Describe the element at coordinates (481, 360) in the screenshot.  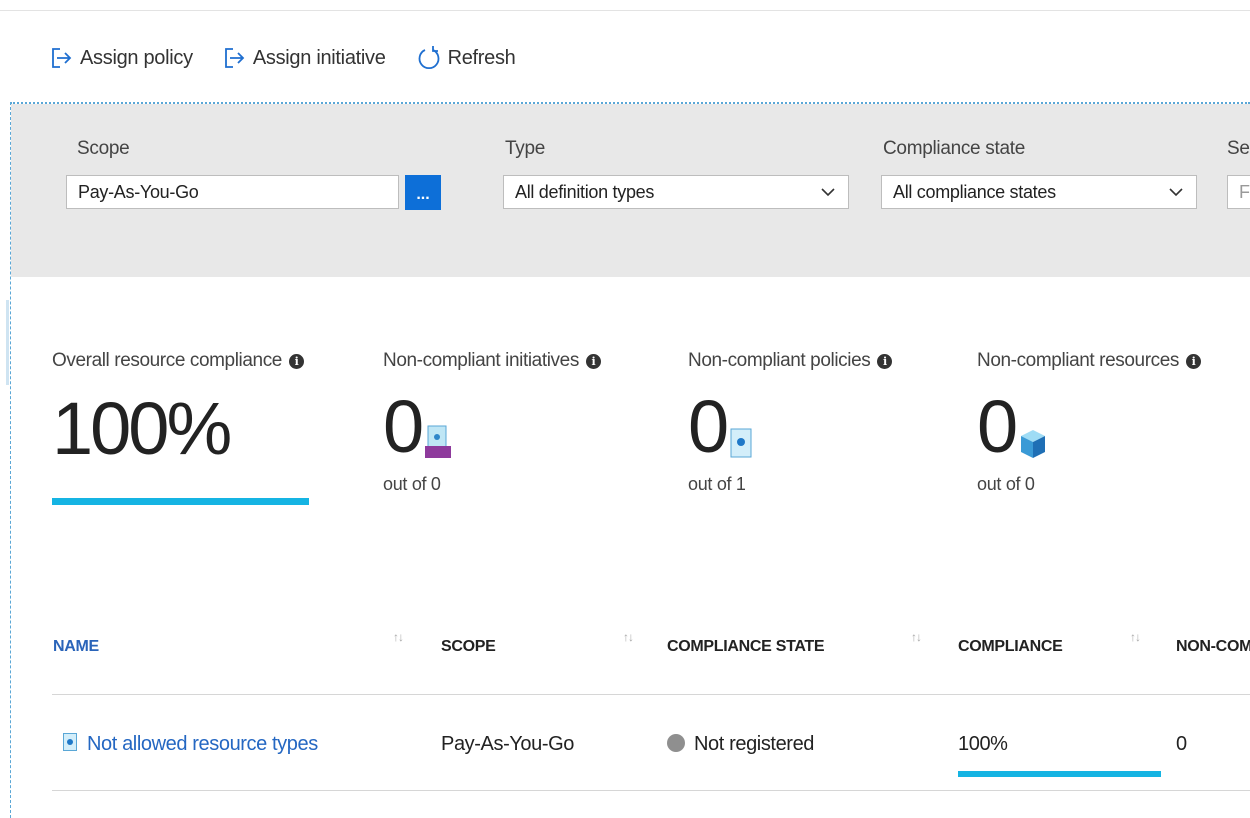
I see `noncompliant-initiatives-label: Non-compliant initiatives` at that location.